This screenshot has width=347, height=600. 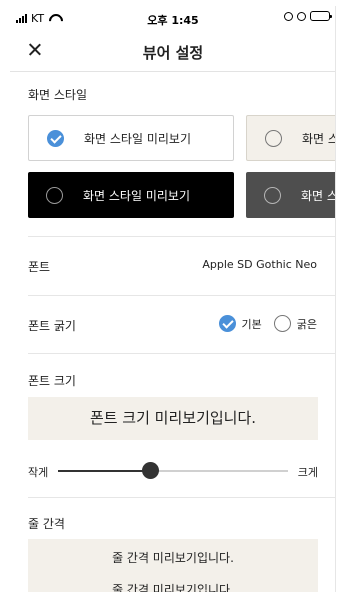 What do you see at coordinates (39, 267) in the screenshot?
I see `font-label: 폰트` at bounding box center [39, 267].